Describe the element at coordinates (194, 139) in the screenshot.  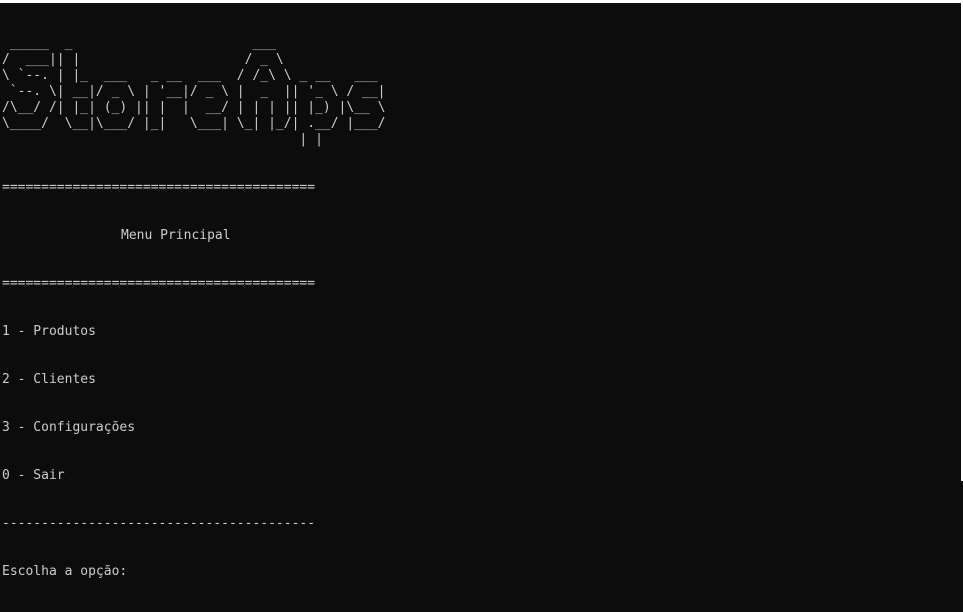
I see `ascii-logo-line: | |` at that location.